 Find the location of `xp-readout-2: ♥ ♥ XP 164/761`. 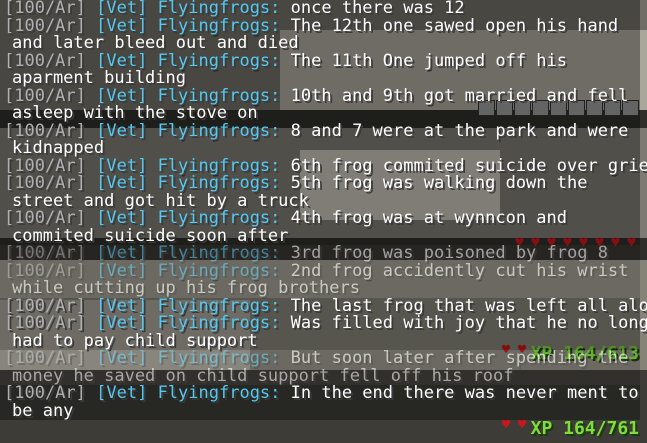

xp-readout-2: ♥ ♥ XP 164/761 is located at coordinates (569, 428).